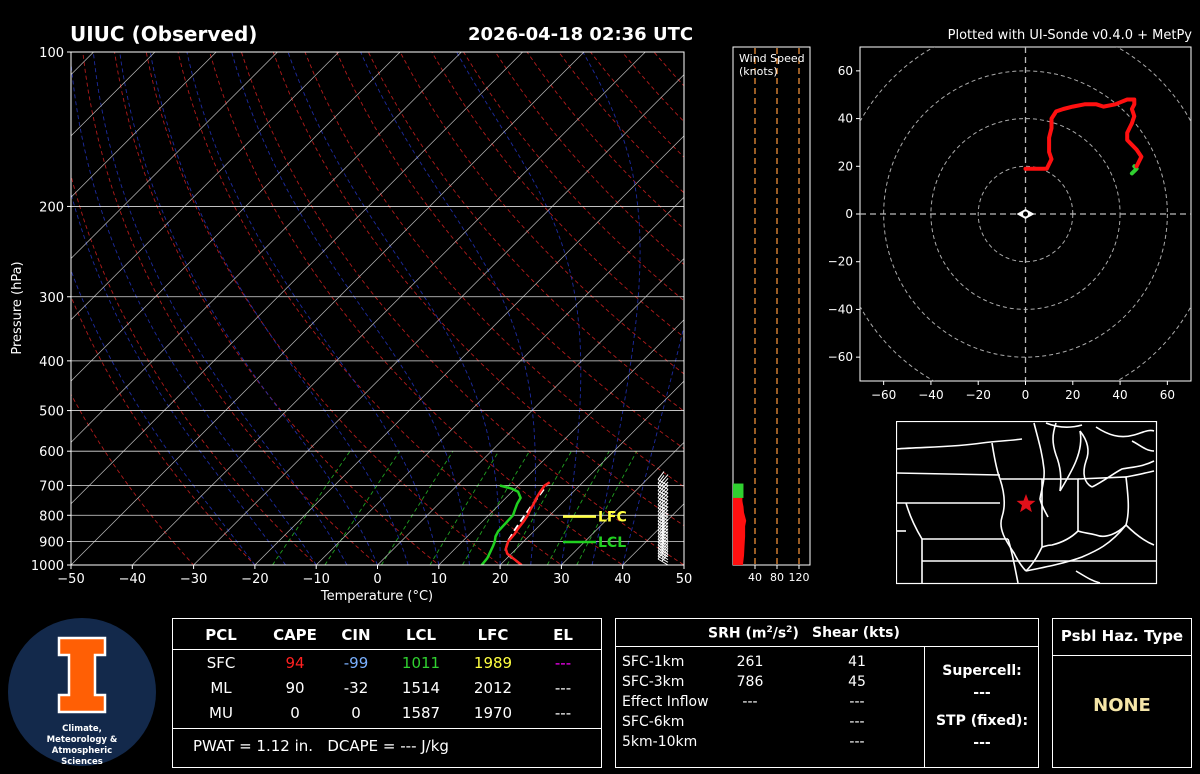 The height and width of the screenshot is (774, 1200). Describe the element at coordinates (845, 166) in the screenshot. I see `y-tick-label: 20` at that location.